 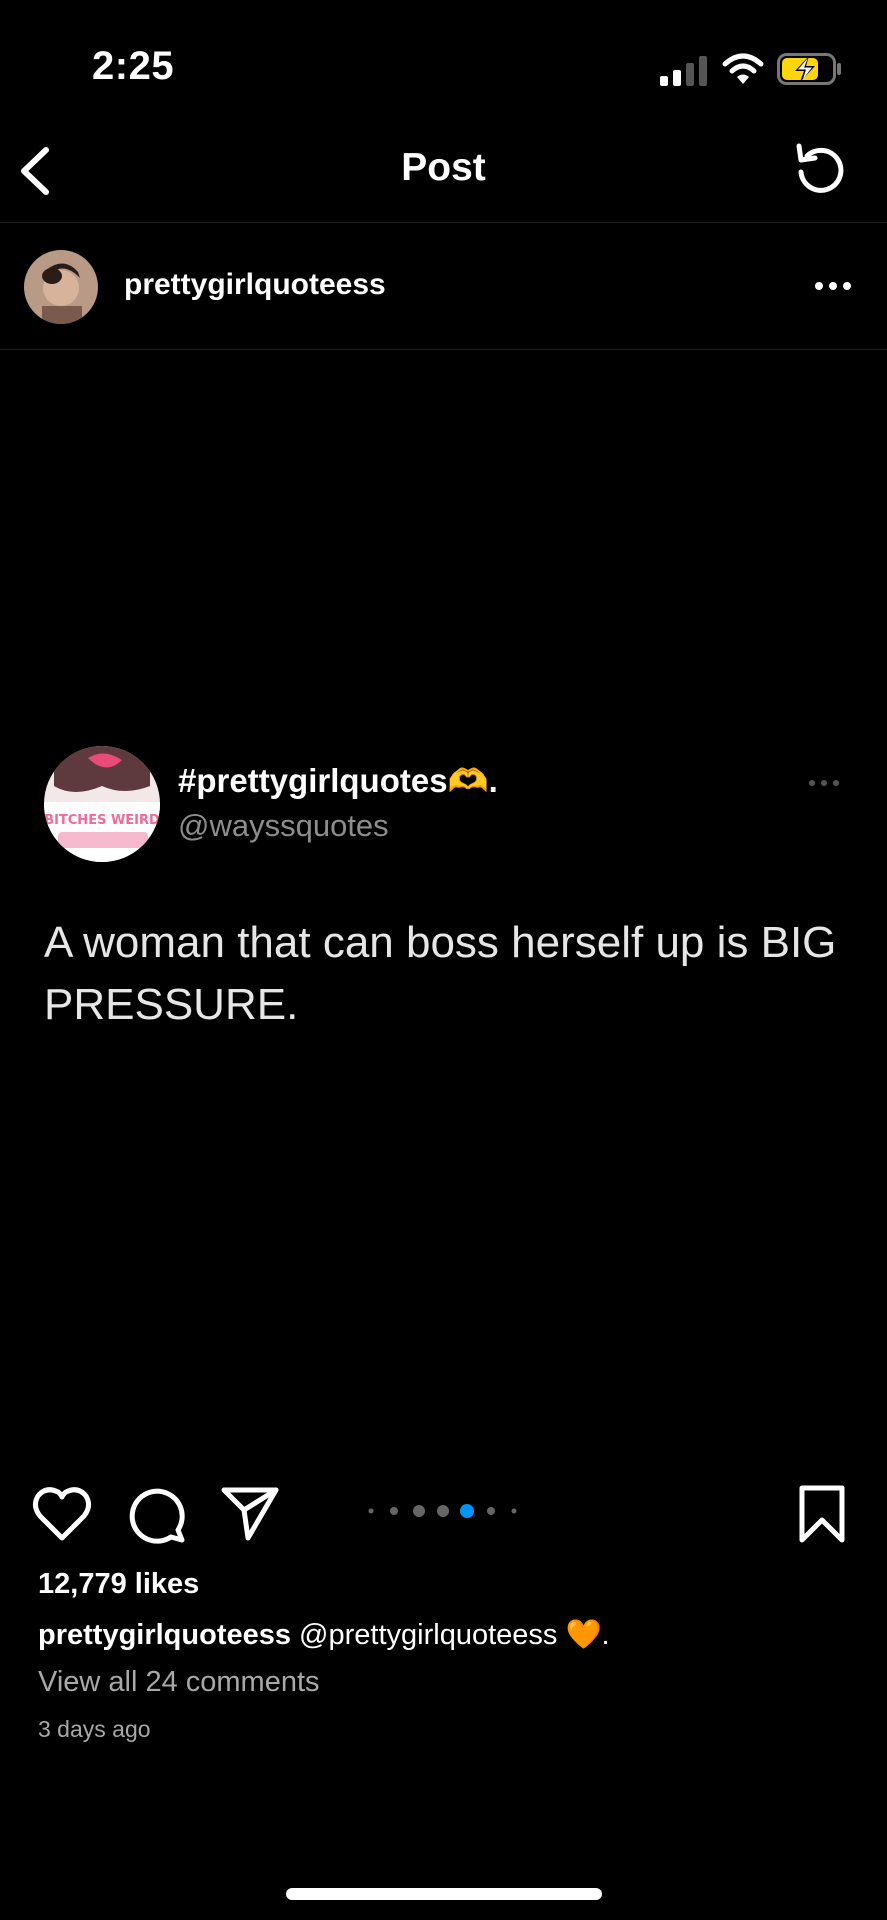 What do you see at coordinates (255, 285) in the screenshot?
I see `author-username: prettygirlquoteess` at bounding box center [255, 285].